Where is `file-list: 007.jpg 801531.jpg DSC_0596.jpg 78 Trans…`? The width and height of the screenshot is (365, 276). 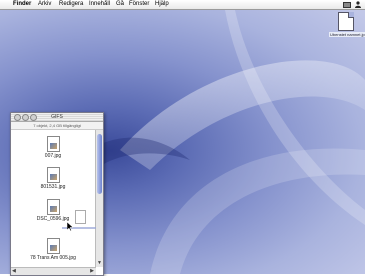 file-list: 007.jpg 801531.jpg DSC_0596.jpg 78 Trans… is located at coordinates (53, 198).